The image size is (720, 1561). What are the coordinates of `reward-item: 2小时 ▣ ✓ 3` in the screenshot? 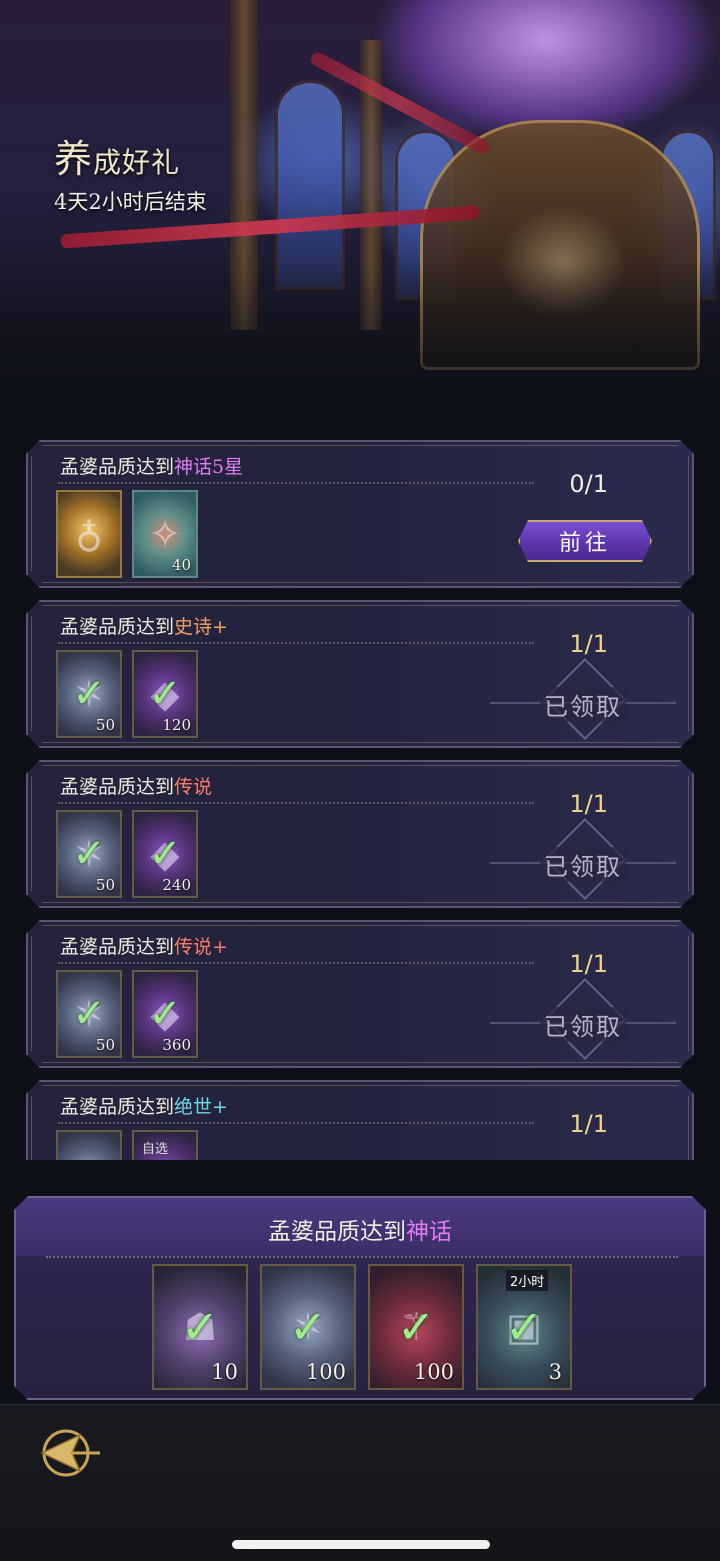 It's located at (524, 1327).